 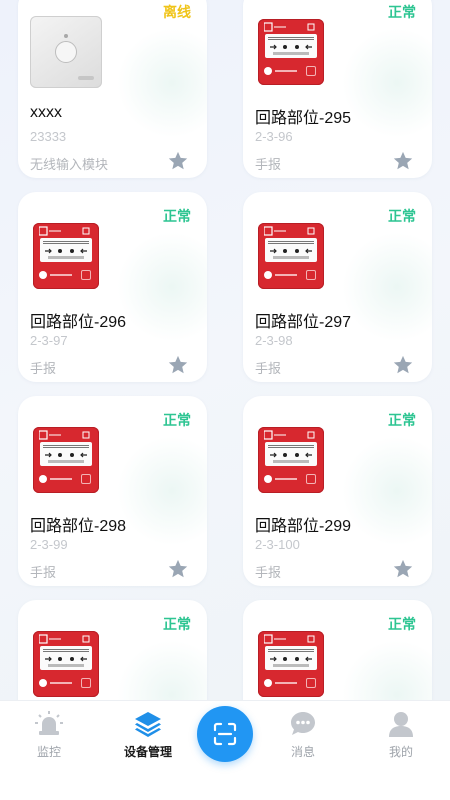 What do you see at coordinates (48, 752) in the screenshot?
I see `nav-label-monitor: 监控` at bounding box center [48, 752].